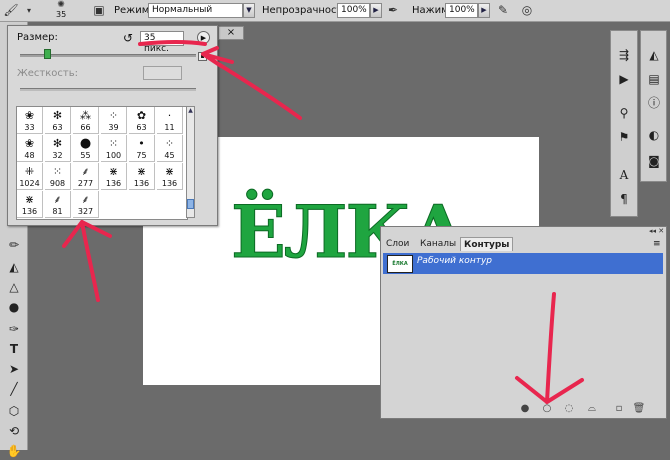 The width and height of the screenshot is (670, 460). I want to click on airbrush-icon: ✒, so click(393, 10).